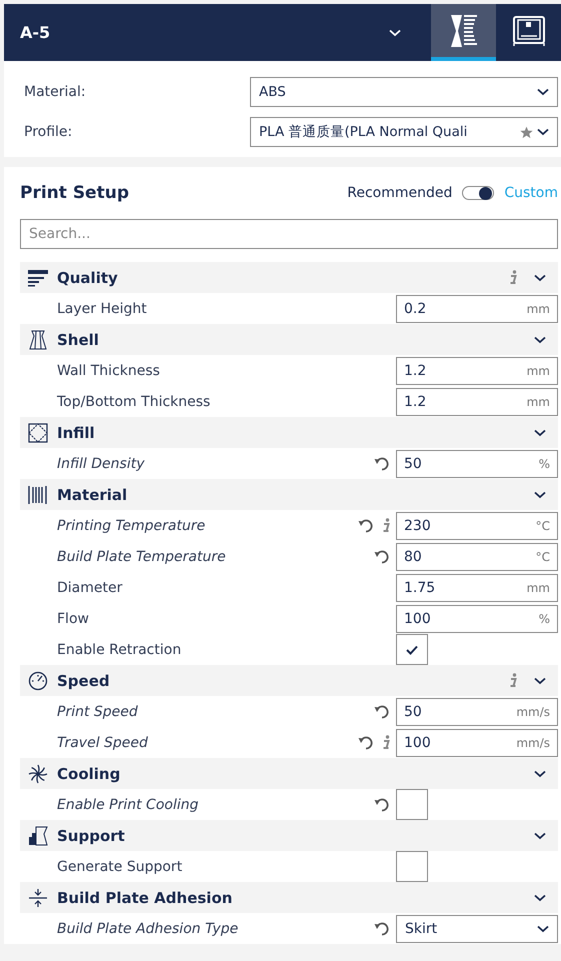  I want to click on setting-label: Build Plate Adhesion Type, so click(148, 928).